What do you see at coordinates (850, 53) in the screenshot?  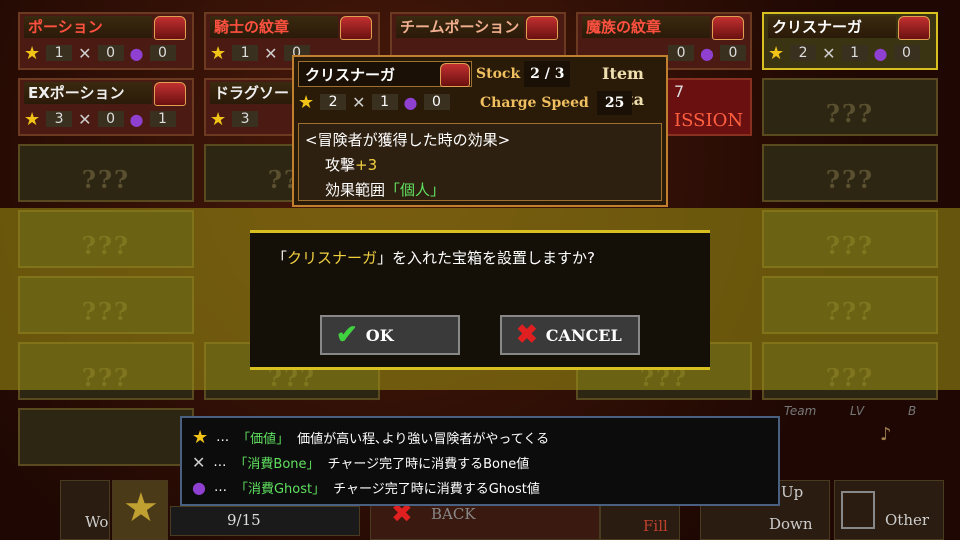 I see `item-cell-stats: ★ 2 ✕ 1 ● 0` at bounding box center [850, 53].